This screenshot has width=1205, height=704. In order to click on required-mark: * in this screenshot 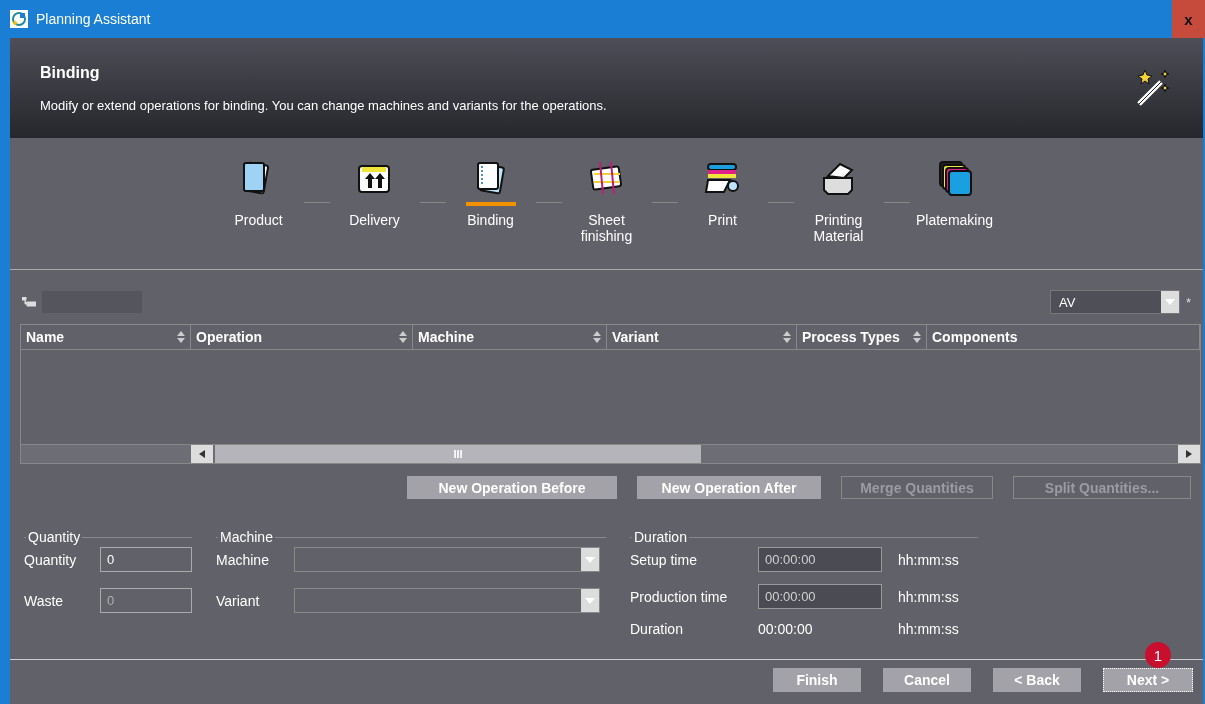, I will do `click(1188, 302)`.